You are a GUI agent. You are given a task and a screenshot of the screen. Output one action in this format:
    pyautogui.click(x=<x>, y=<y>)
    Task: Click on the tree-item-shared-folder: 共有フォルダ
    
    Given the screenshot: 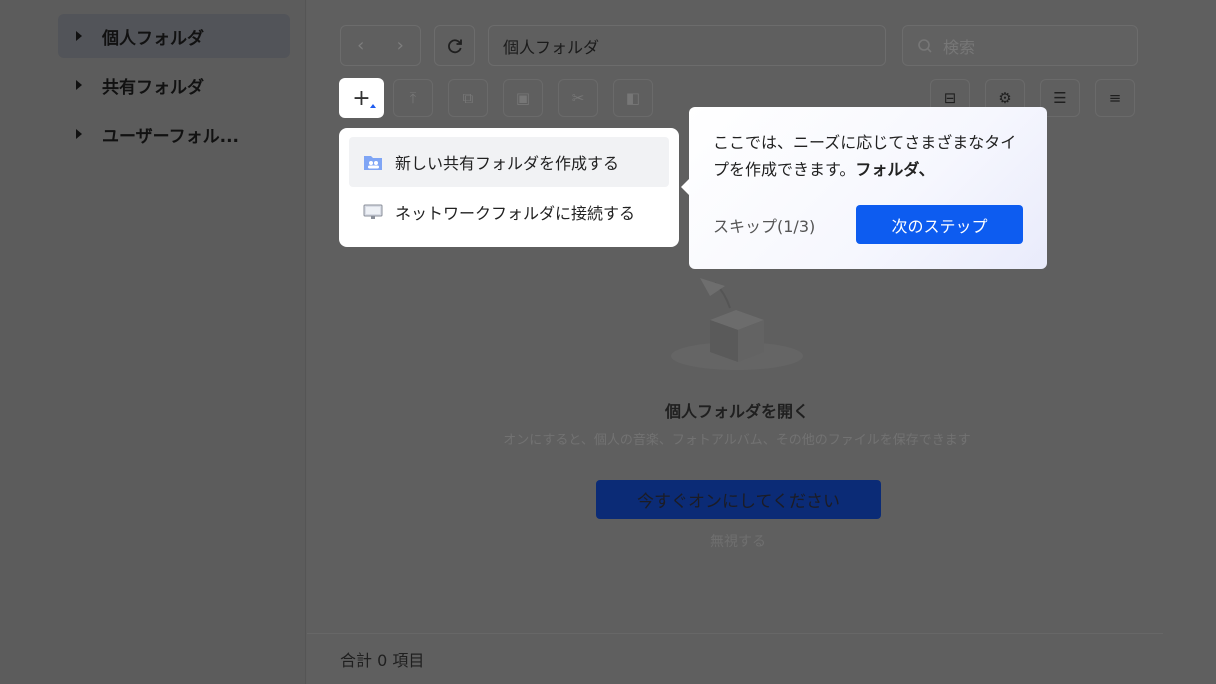 What is the action you would take?
    pyautogui.click(x=174, y=85)
    